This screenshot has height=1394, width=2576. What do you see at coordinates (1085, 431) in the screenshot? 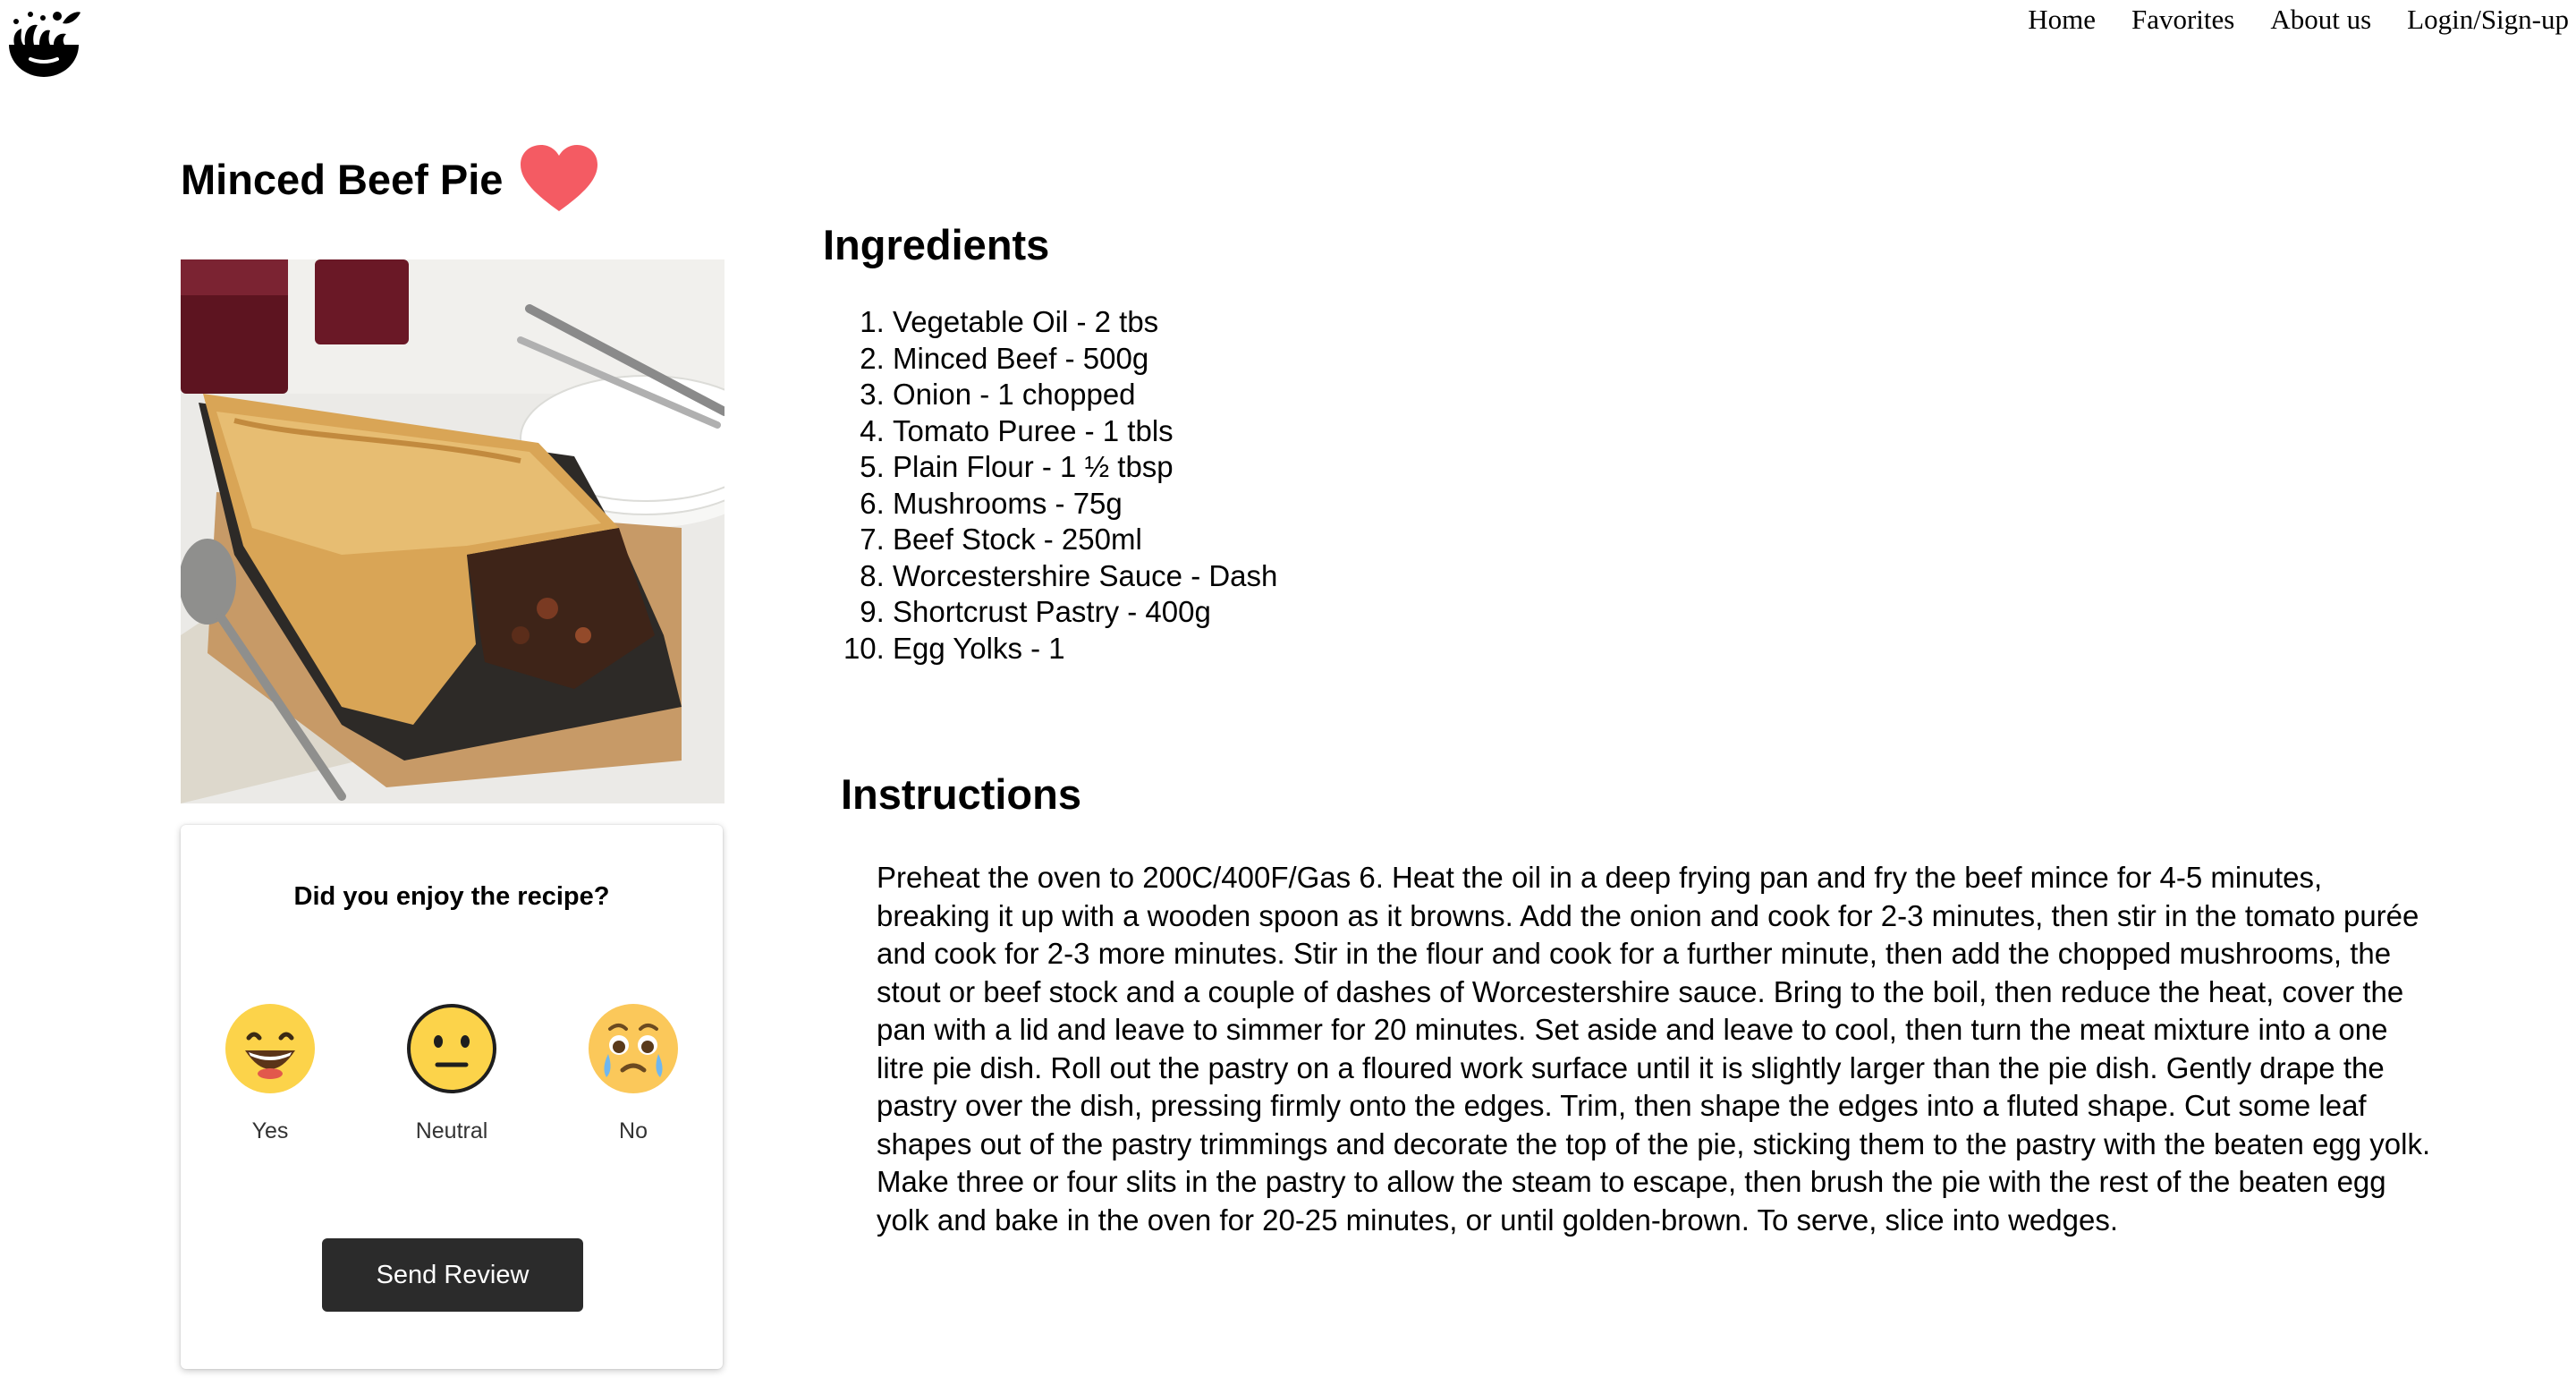
I see `ingredient-item: Tomato Puree - 1 tbls` at bounding box center [1085, 431].